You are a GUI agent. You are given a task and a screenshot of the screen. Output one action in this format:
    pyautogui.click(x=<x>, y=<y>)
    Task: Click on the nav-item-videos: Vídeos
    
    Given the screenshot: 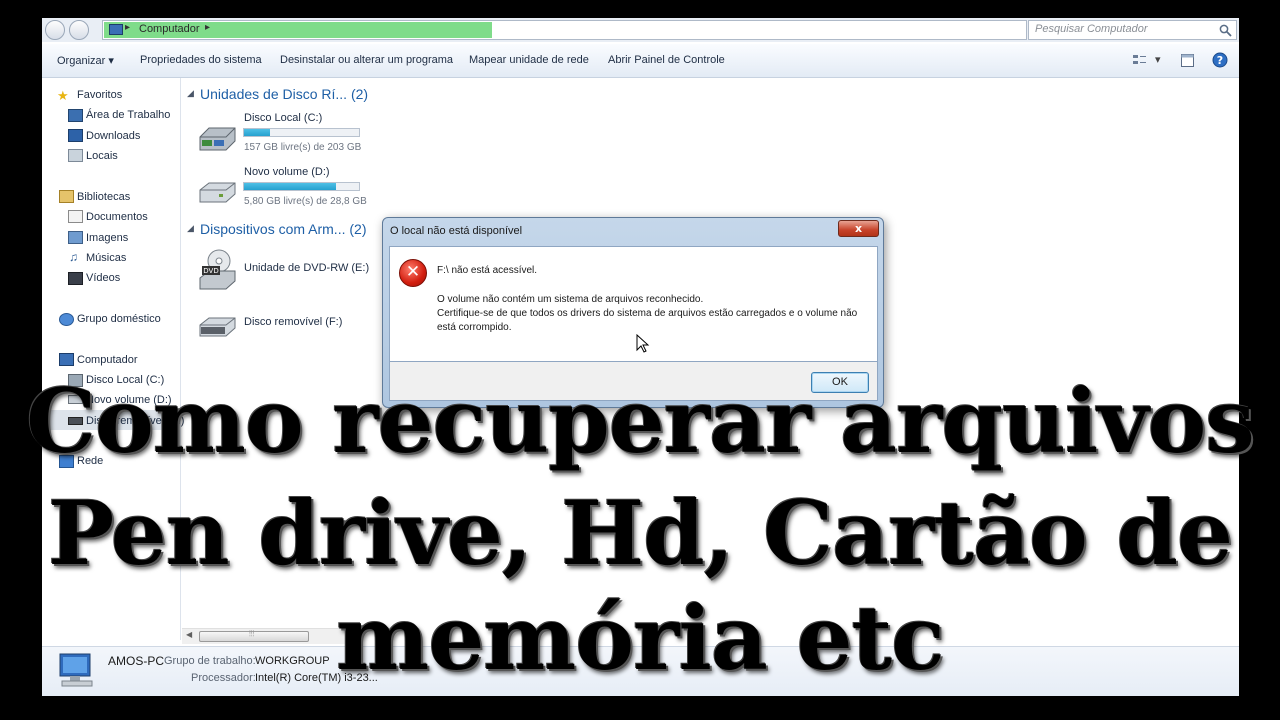 What is the action you would take?
    pyautogui.click(x=103, y=278)
    